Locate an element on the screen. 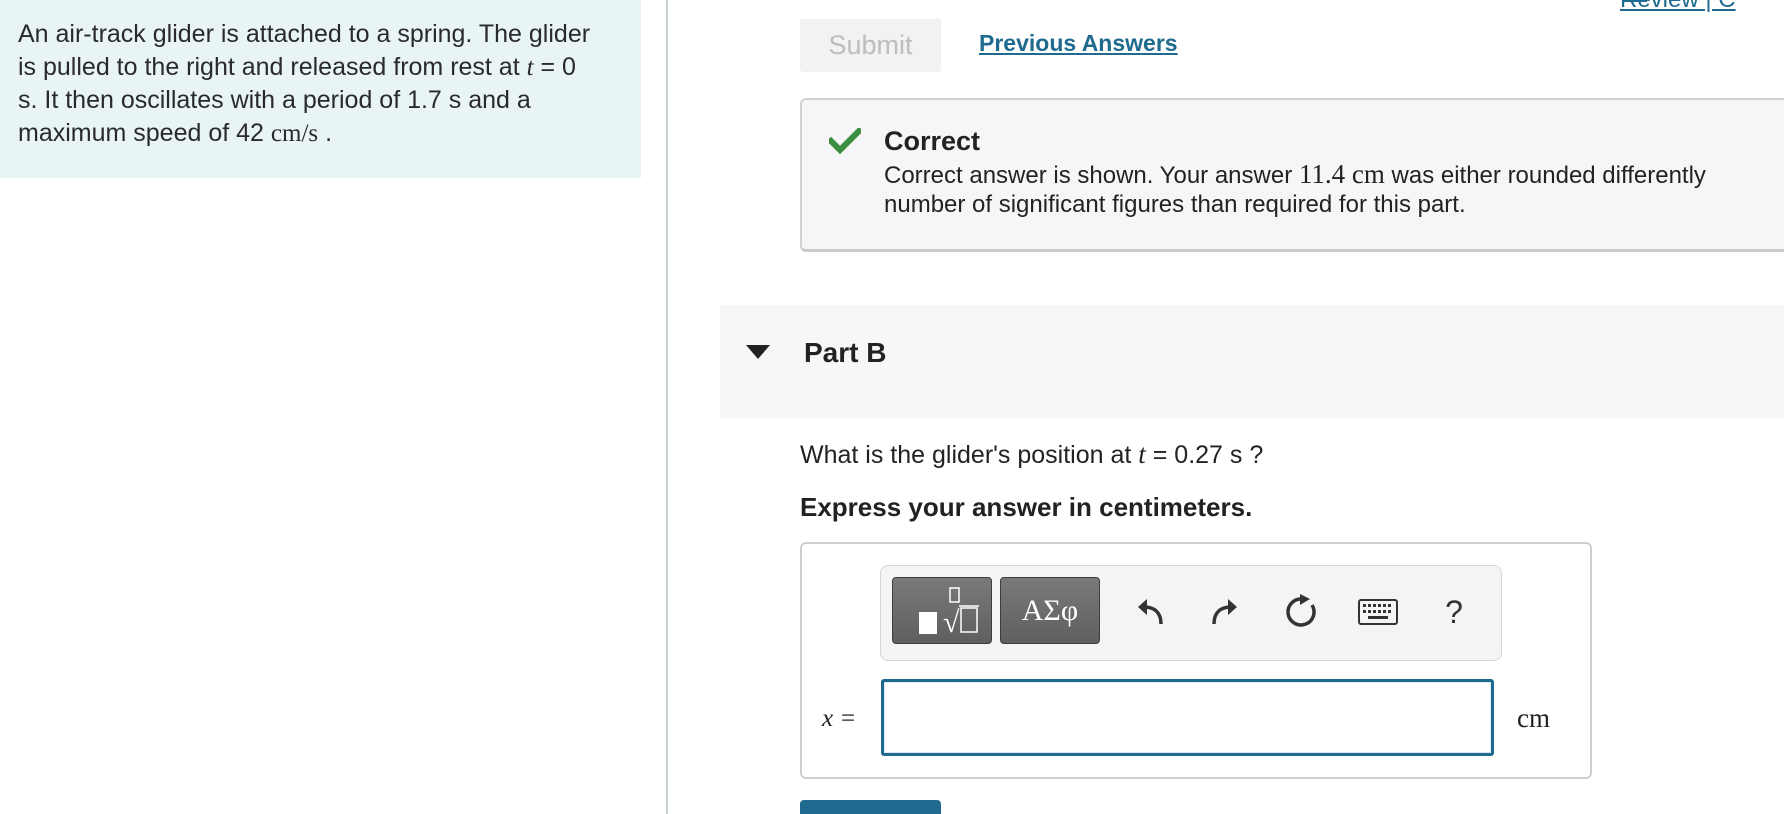 The image size is (1784, 814). checkmark-icon is located at coordinates (845, 141).